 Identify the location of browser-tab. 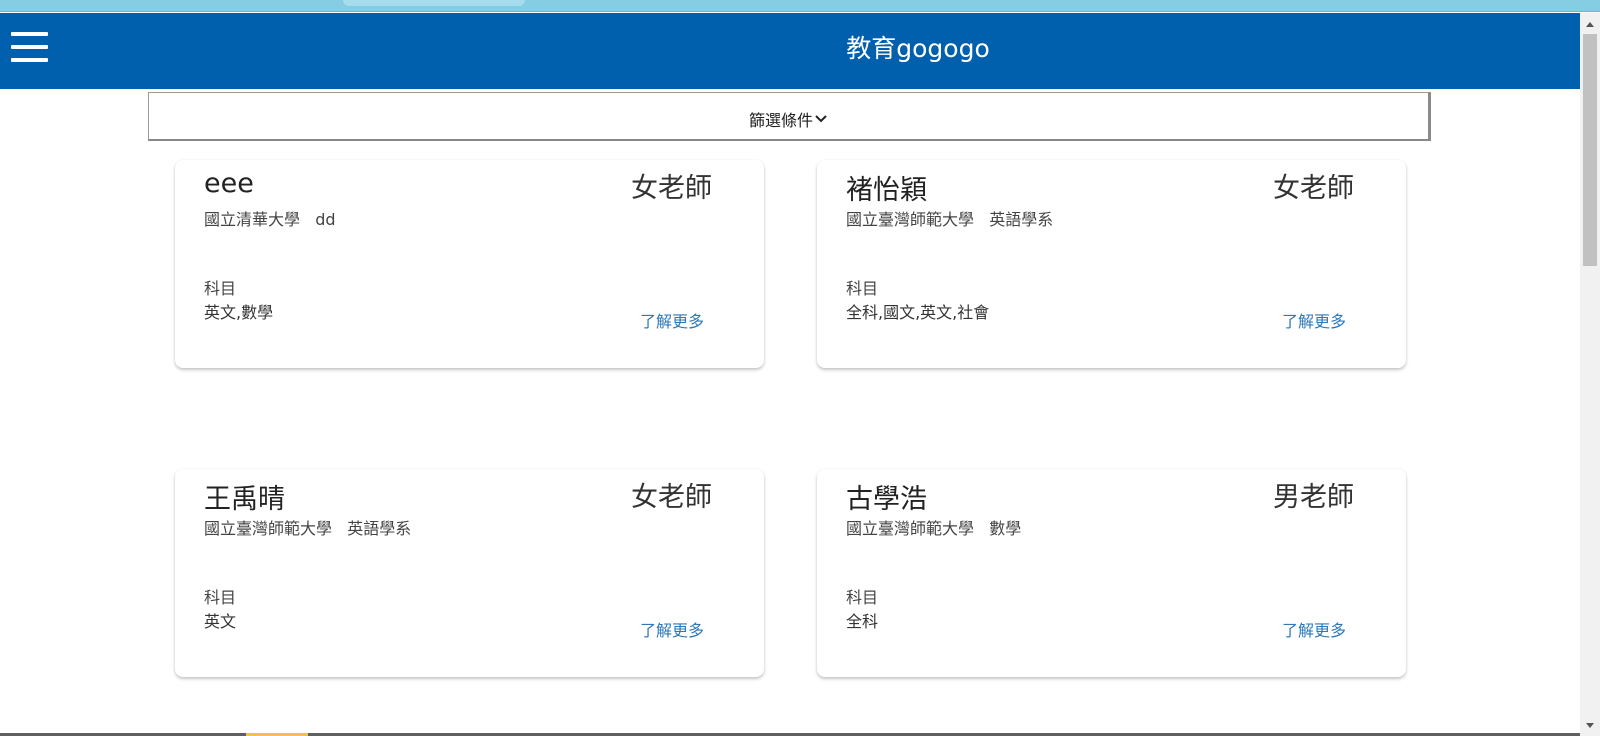
(434, 3).